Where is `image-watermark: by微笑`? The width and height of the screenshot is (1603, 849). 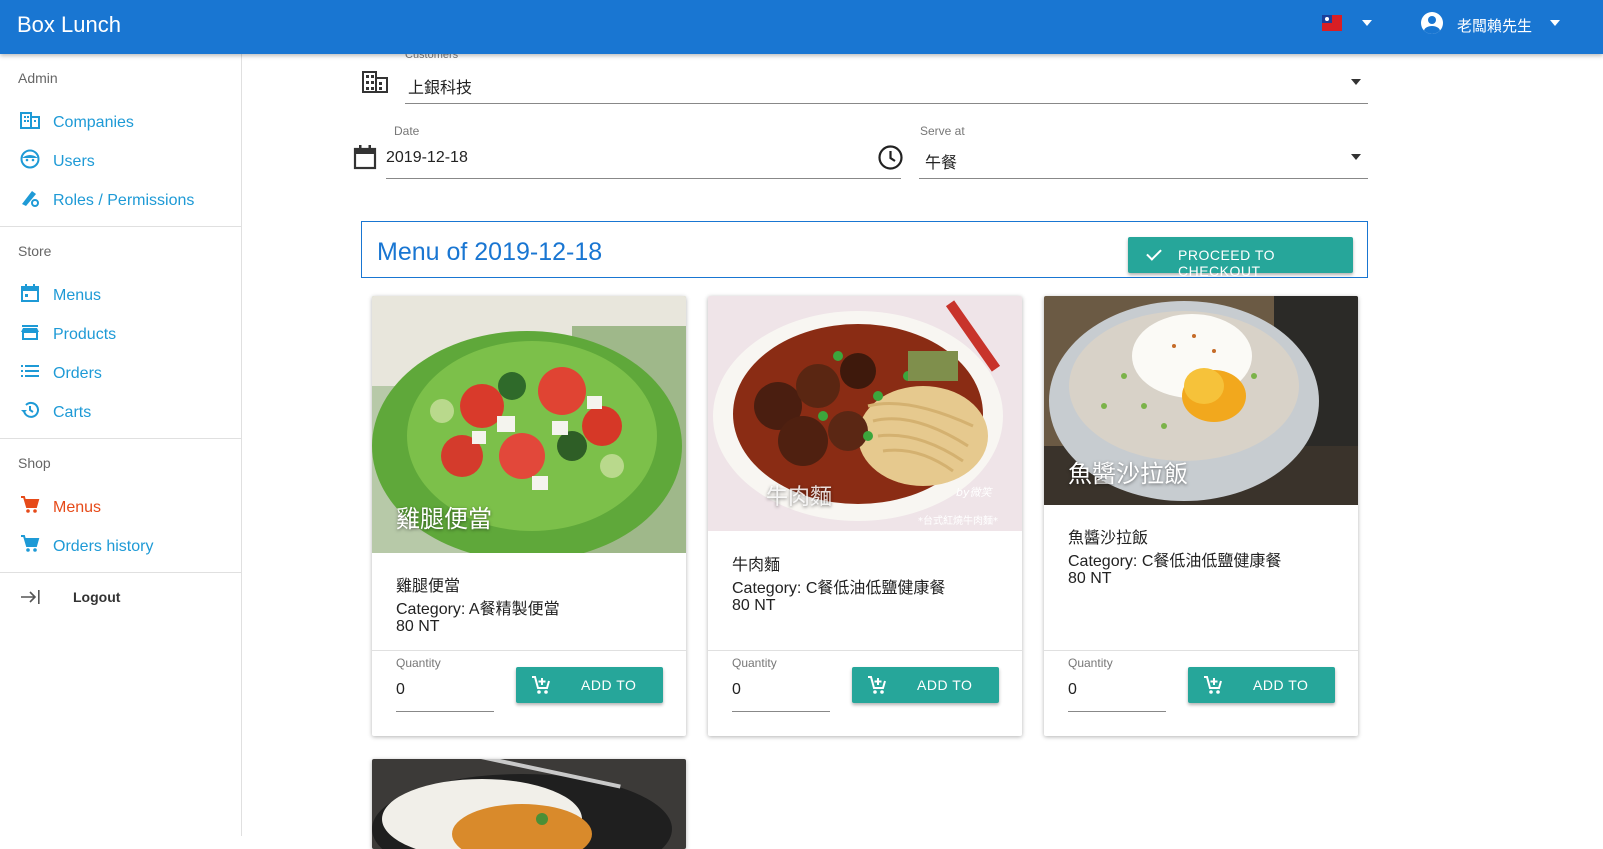
image-watermark: by微笑 is located at coordinates (974, 492).